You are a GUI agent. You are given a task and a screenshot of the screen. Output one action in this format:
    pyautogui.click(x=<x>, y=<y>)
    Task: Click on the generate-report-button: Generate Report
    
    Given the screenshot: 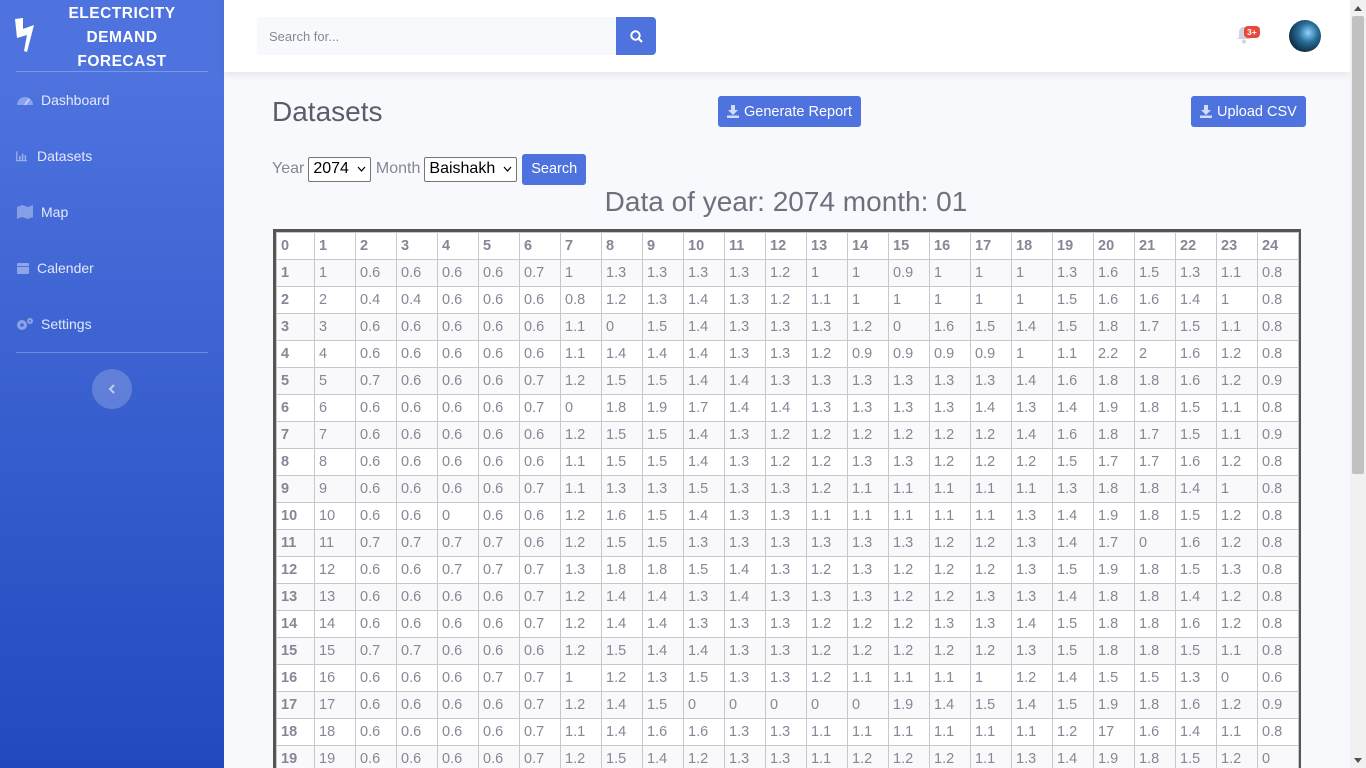 What is the action you would take?
    pyautogui.click(x=790, y=111)
    